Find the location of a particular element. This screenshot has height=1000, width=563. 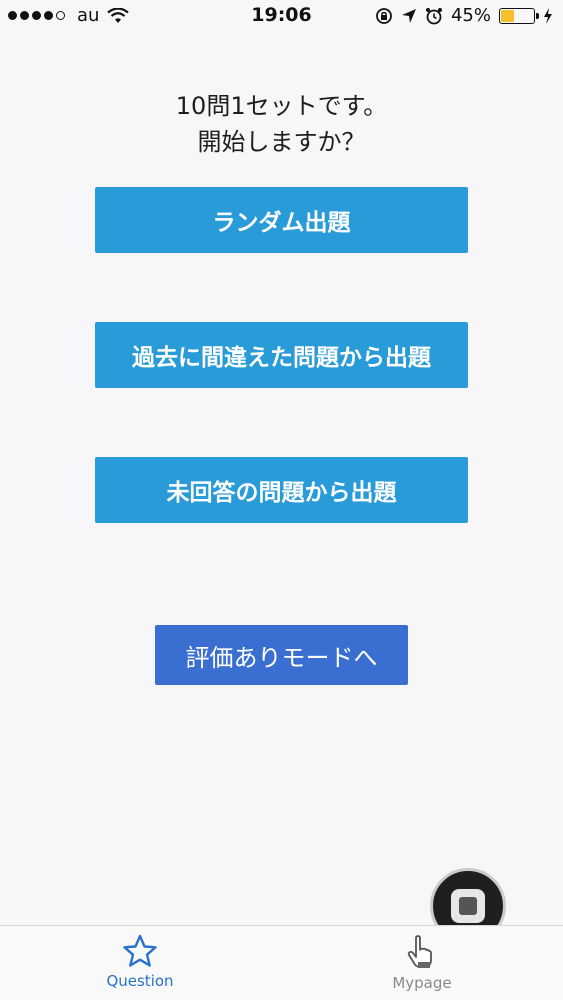

tab-mypage-label: Mypage is located at coordinates (422, 983).